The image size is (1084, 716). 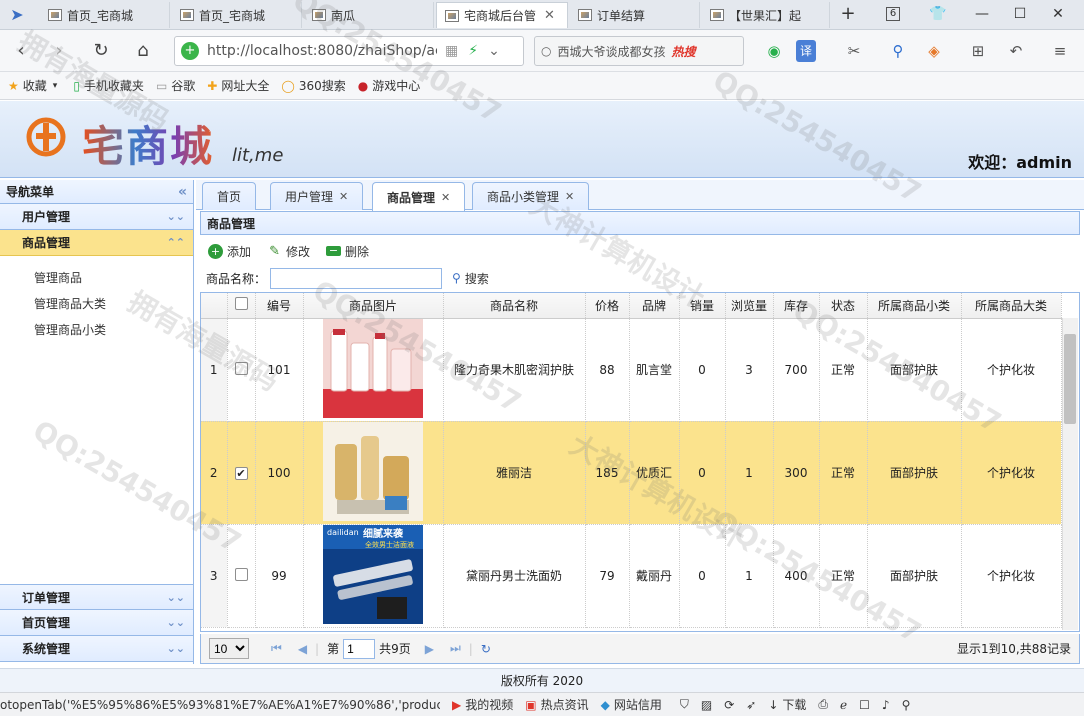 What do you see at coordinates (473, 51) in the screenshot?
I see `lightning-icon: ⚡` at bounding box center [473, 51].